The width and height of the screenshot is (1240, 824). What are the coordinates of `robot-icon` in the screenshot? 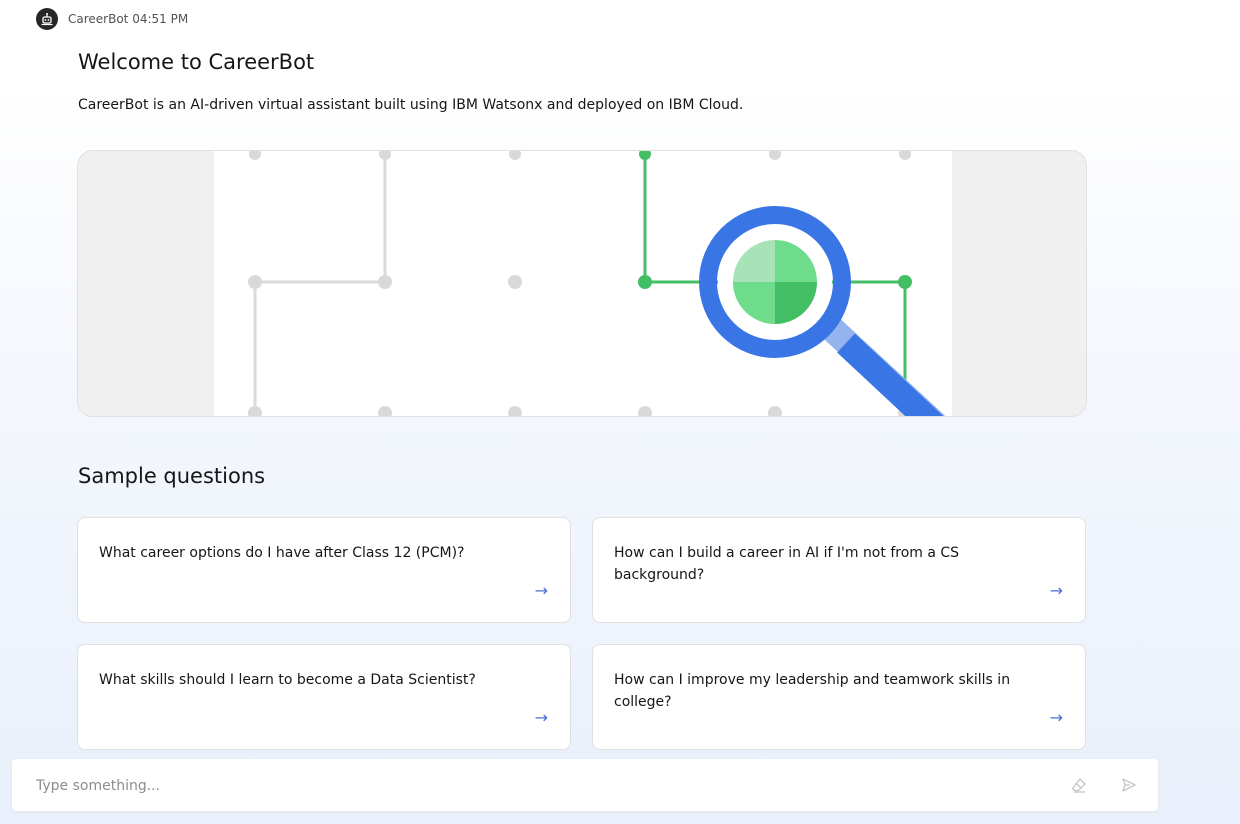 It's located at (47, 19).